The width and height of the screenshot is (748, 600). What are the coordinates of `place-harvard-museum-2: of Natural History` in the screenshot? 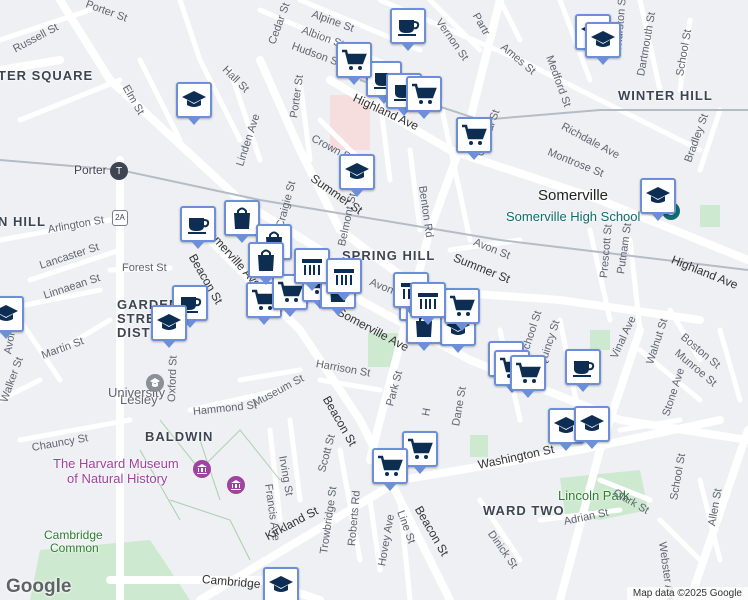 It's located at (117, 478).